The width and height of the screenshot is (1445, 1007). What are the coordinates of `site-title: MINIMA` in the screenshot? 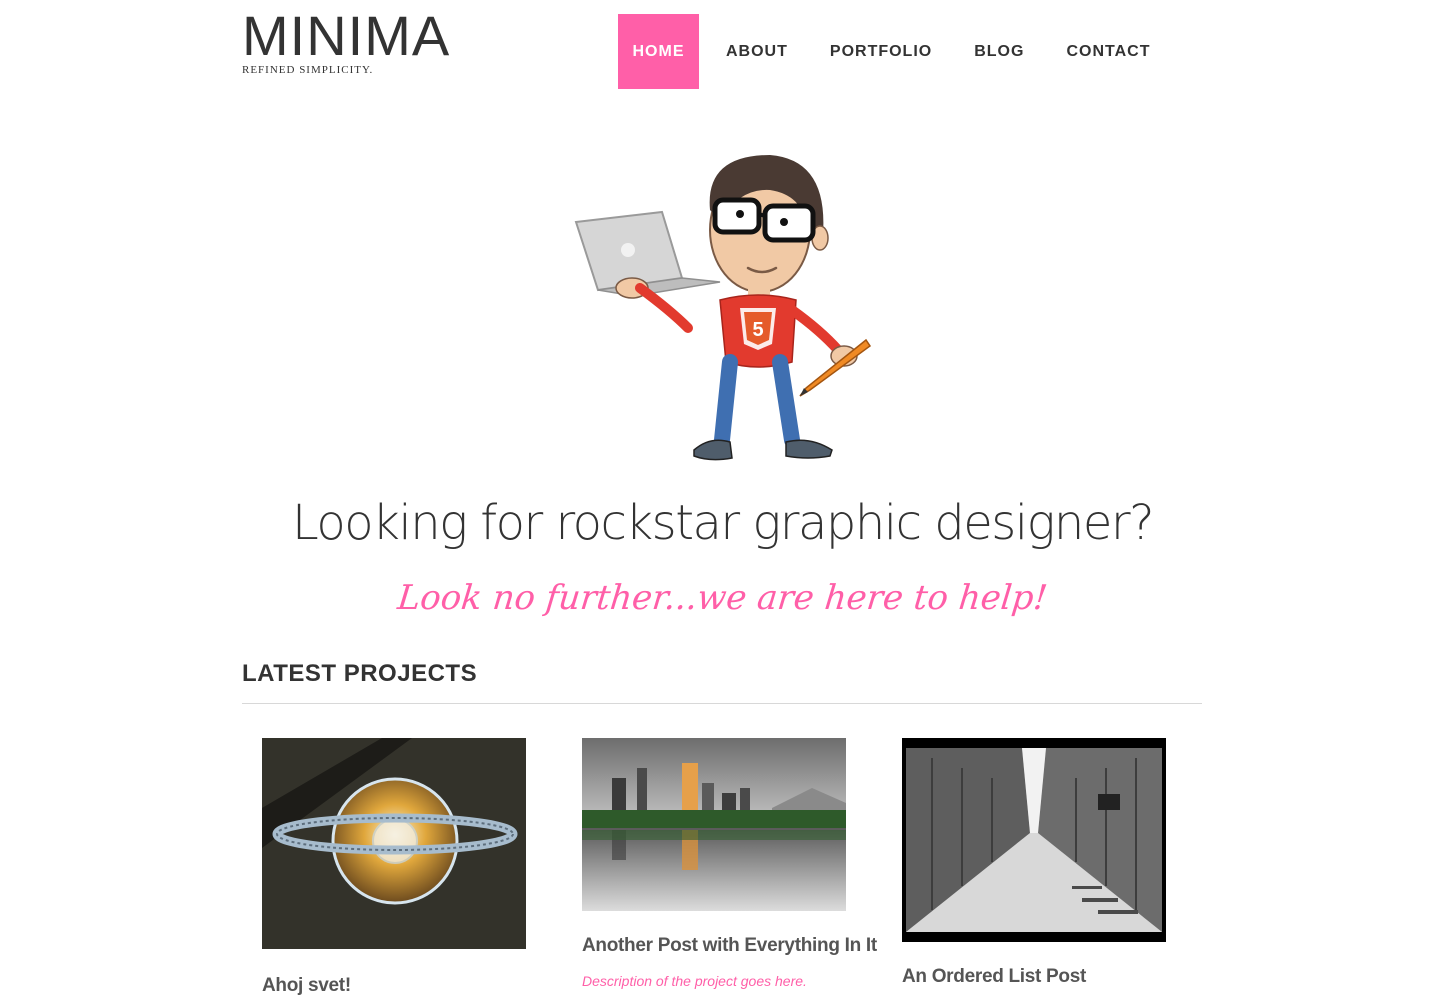 It's located at (346, 35).